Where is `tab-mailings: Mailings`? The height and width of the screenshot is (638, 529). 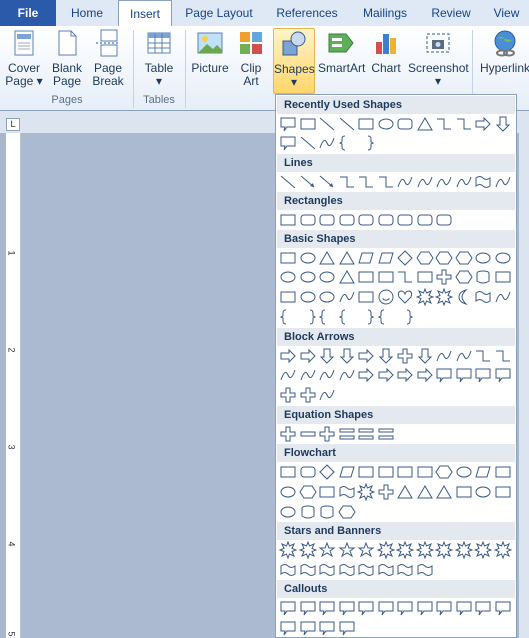
tab-mailings: Mailings is located at coordinates (385, 13).